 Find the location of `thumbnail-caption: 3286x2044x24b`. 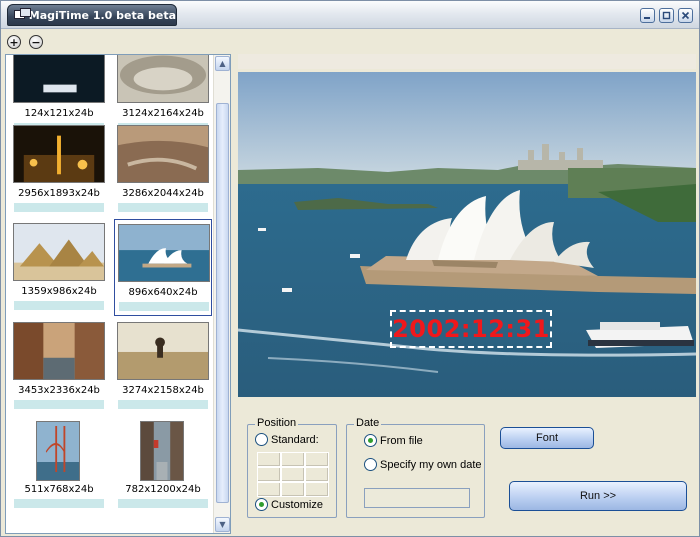

thumbnail-caption: 3286x2044x24b is located at coordinates (163, 193).